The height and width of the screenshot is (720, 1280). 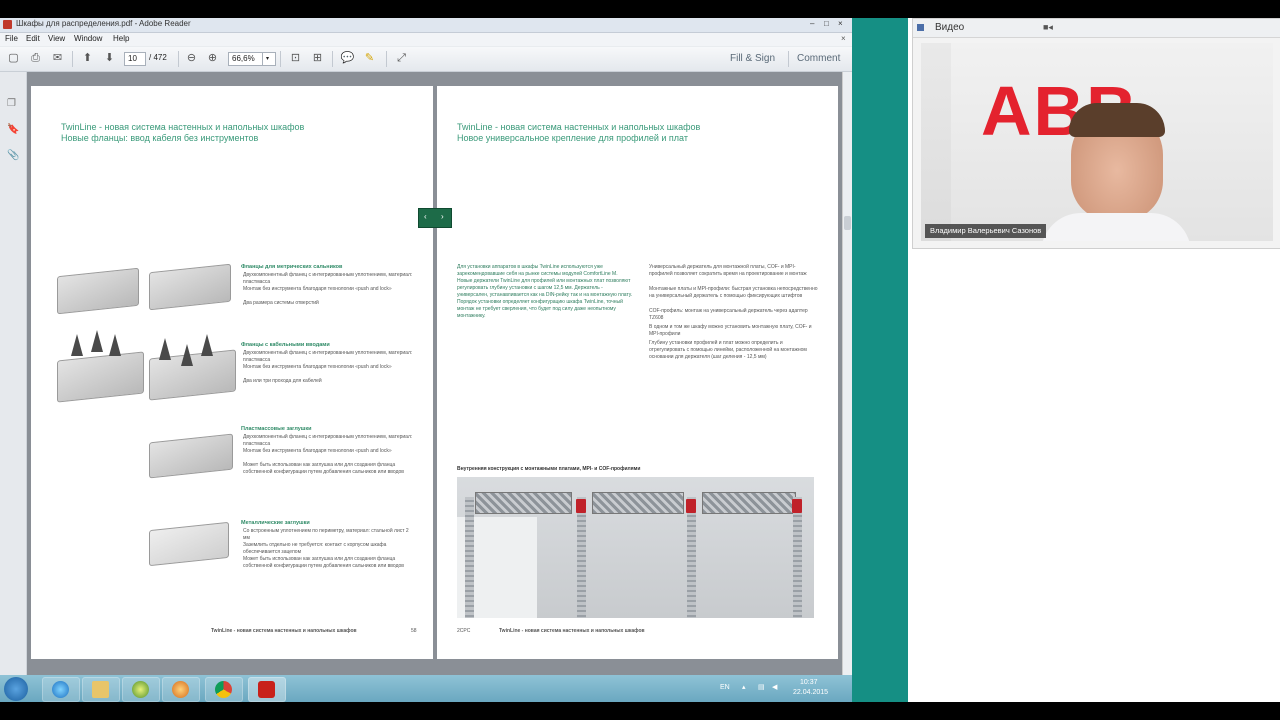 What do you see at coordinates (100, 377) in the screenshot?
I see `cable-entry-flange-image` at bounding box center [100, 377].